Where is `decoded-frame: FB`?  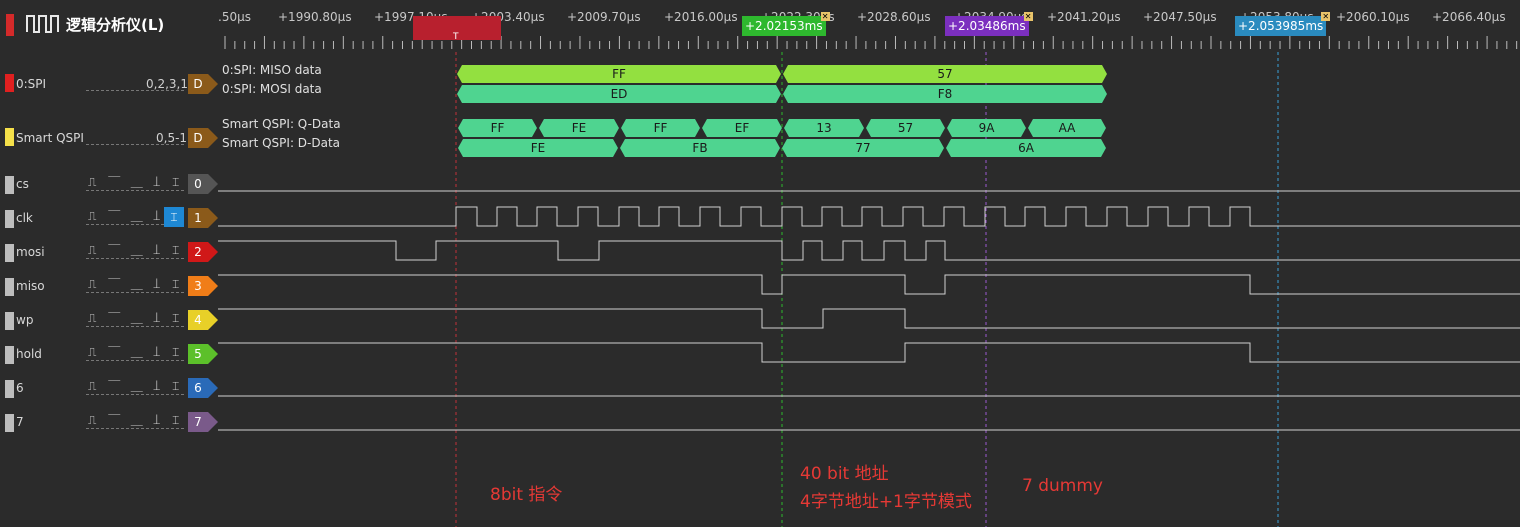
decoded-frame: FB is located at coordinates (700, 148).